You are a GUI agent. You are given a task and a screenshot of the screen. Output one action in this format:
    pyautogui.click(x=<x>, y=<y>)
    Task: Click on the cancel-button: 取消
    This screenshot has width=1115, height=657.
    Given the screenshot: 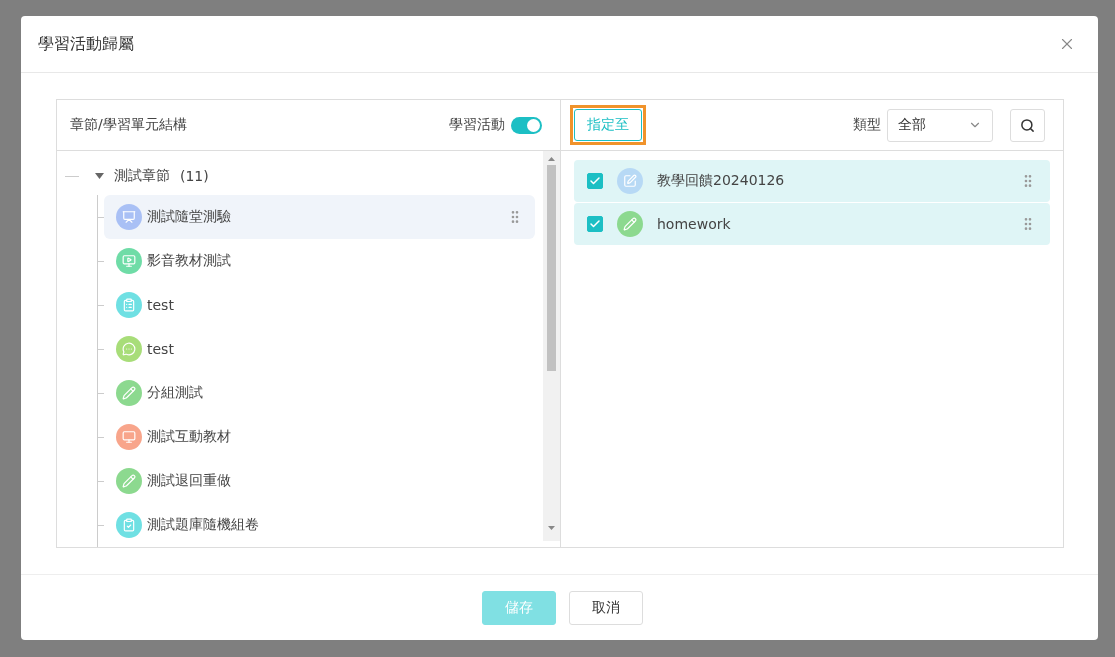 What is the action you would take?
    pyautogui.click(x=606, y=607)
    